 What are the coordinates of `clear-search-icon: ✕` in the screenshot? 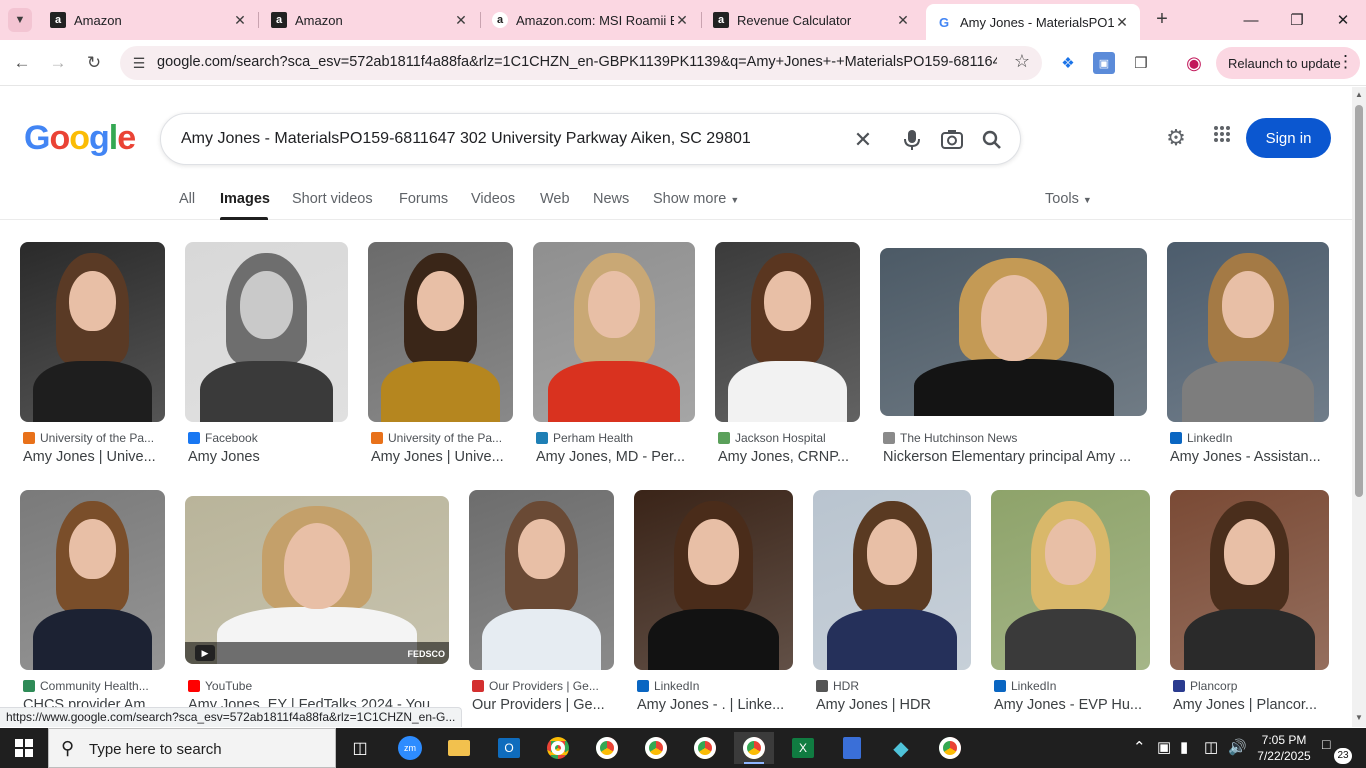 It's located at (863, 140).